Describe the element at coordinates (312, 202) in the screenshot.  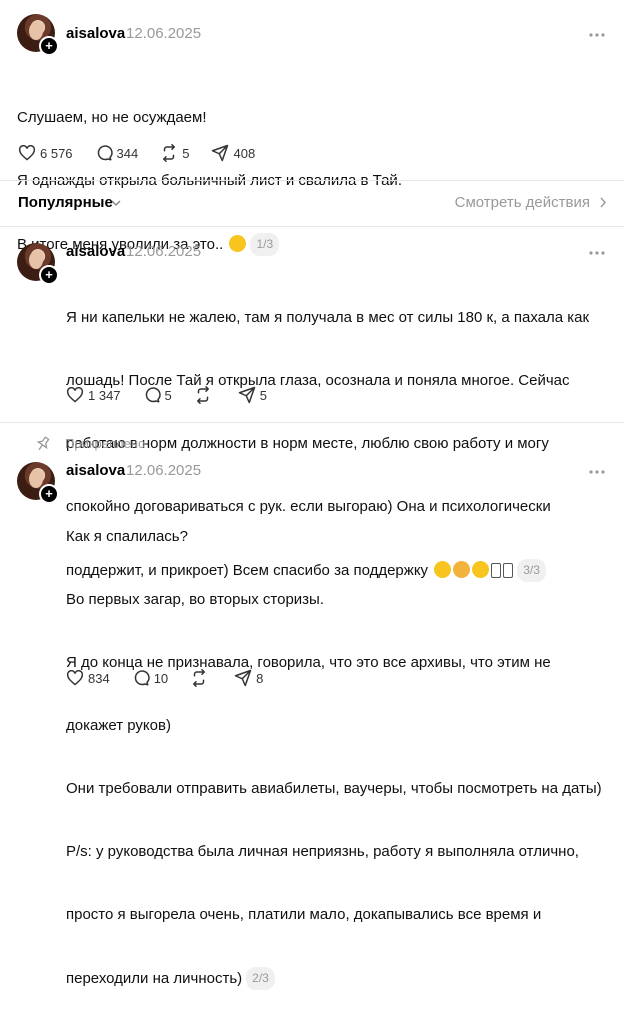
I see `replies-filter-bar: Популярные Смотреть действия` at that location.